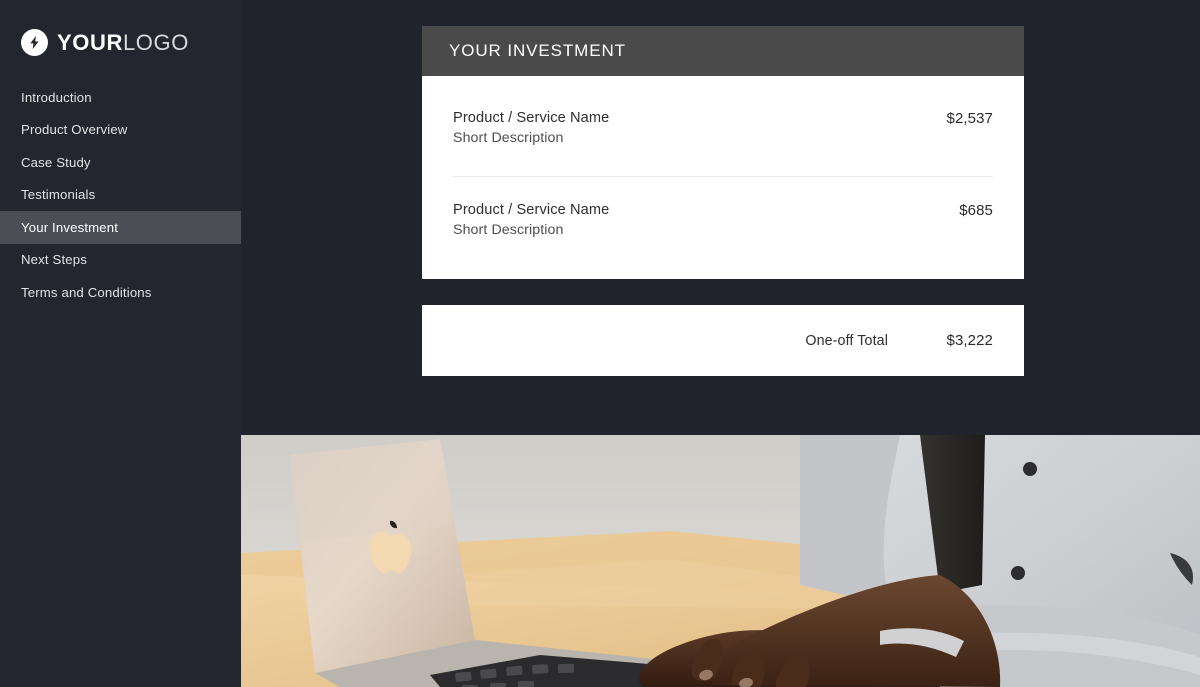  Describe the element at coordinates (58, 195) in the screenshot. I see `sidebar-item-label: Testimonials` at that location.